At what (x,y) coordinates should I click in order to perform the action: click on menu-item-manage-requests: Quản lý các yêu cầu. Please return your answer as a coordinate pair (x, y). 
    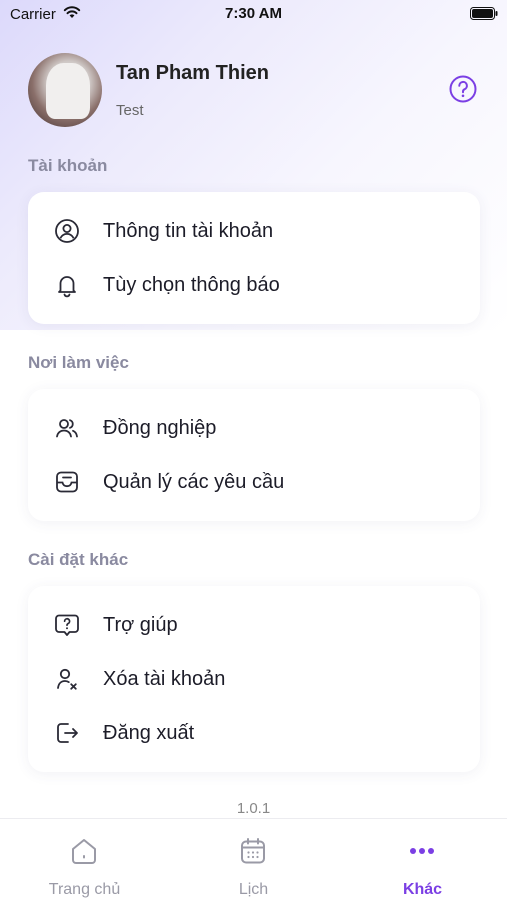
    Looking at the image, I should click on (254, 482).